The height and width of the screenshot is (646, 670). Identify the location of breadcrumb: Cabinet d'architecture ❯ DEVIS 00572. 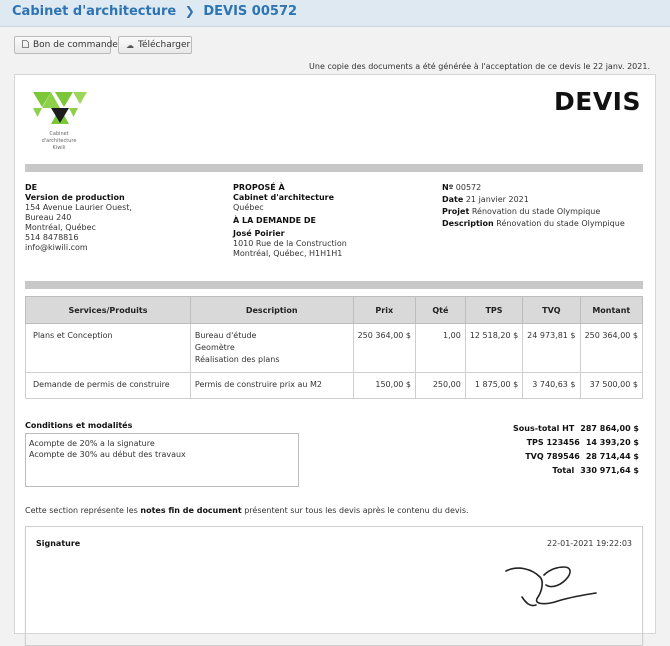
(154, 11).